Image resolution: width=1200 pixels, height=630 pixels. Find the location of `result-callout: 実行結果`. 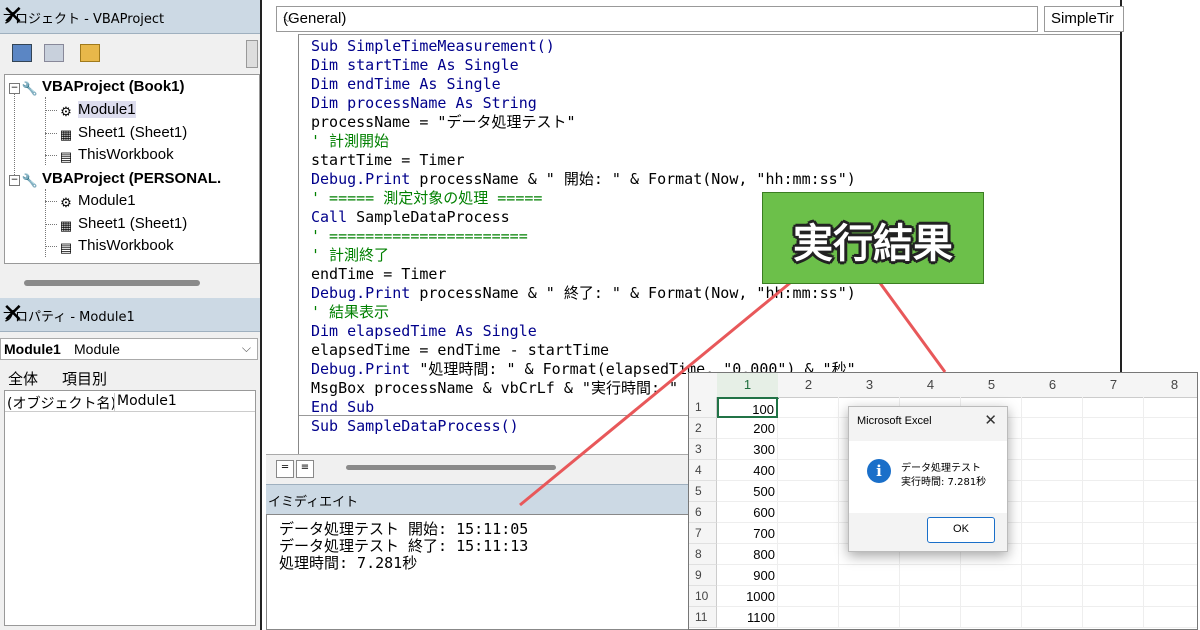

result-callout: 実行結果 is located at coordinates (873, 238).